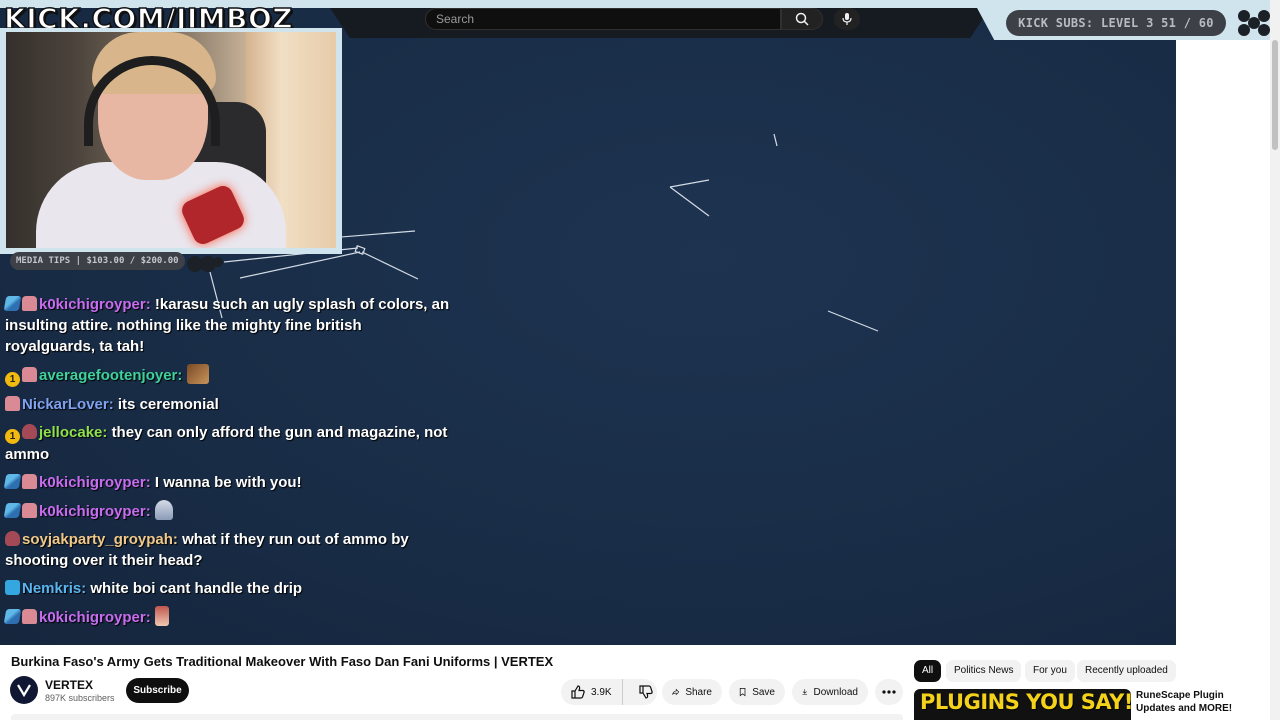 Image resolution: width=1280 pixels, height=720 pixels. I want to click on thumbnail-text: PLUGINS YOU SAY!?, so click(1025, 702).